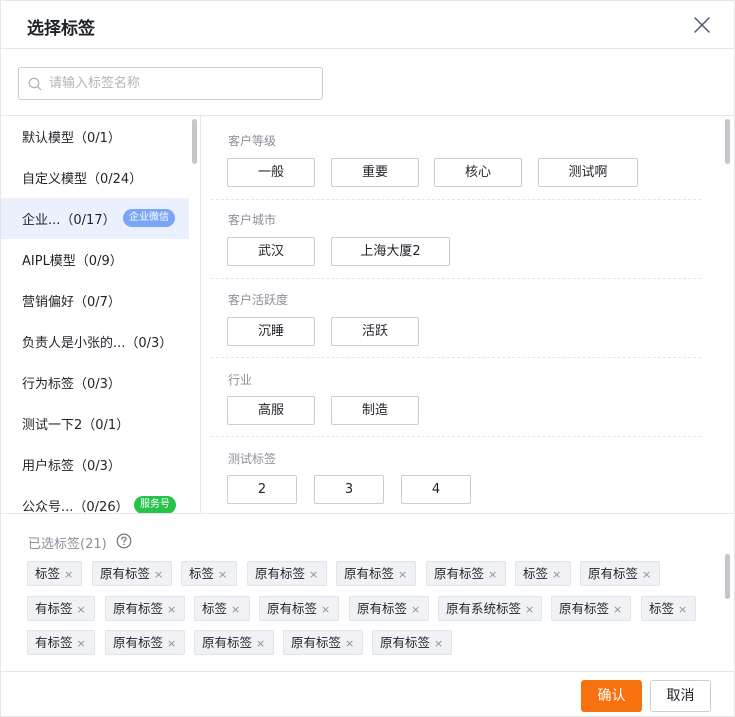  I want to click on category-item: 负责人是小张的...（0/3）, so click(95, 341).